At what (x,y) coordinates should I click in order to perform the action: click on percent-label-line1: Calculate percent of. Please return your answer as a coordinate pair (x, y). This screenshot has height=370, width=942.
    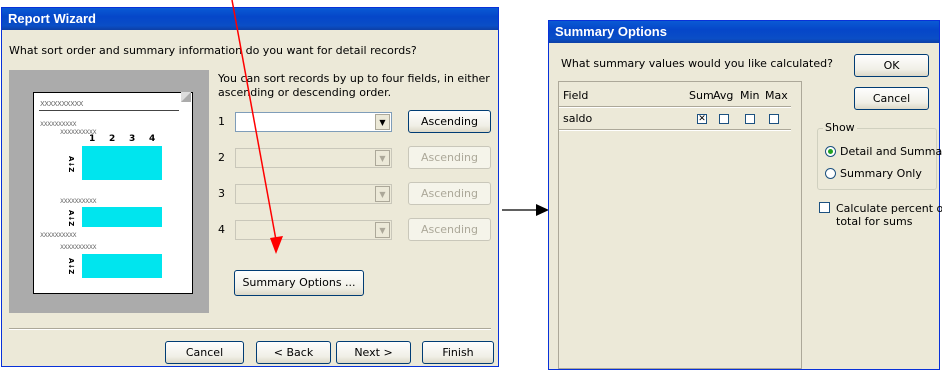
    Looking at the image, I should click on (889, 208).